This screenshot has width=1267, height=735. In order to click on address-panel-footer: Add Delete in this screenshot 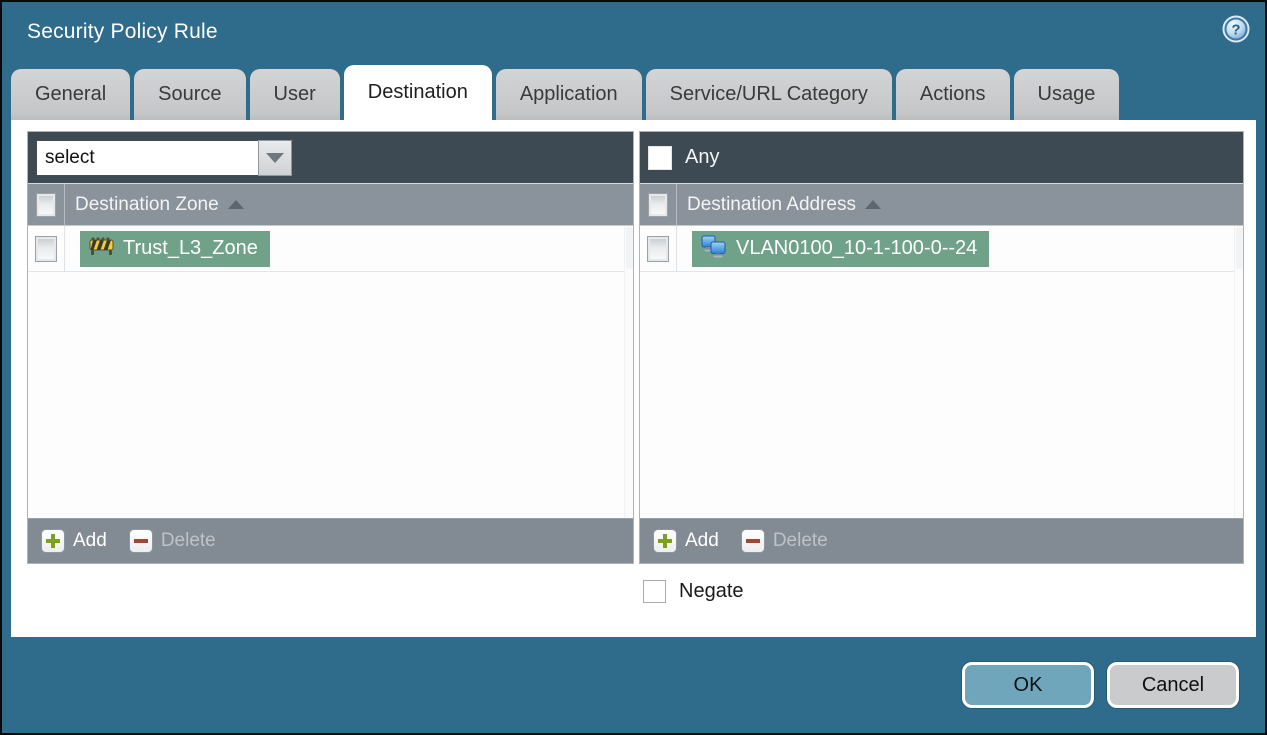, I will do `click(941, 540)`.